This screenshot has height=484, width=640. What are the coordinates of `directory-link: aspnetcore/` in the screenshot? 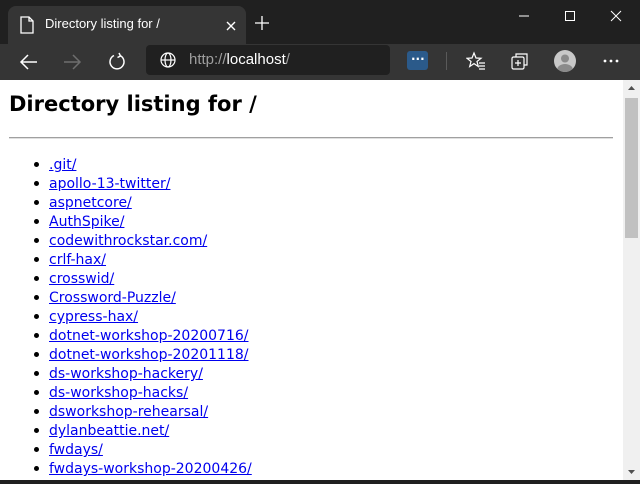 It's located at (90, 203).